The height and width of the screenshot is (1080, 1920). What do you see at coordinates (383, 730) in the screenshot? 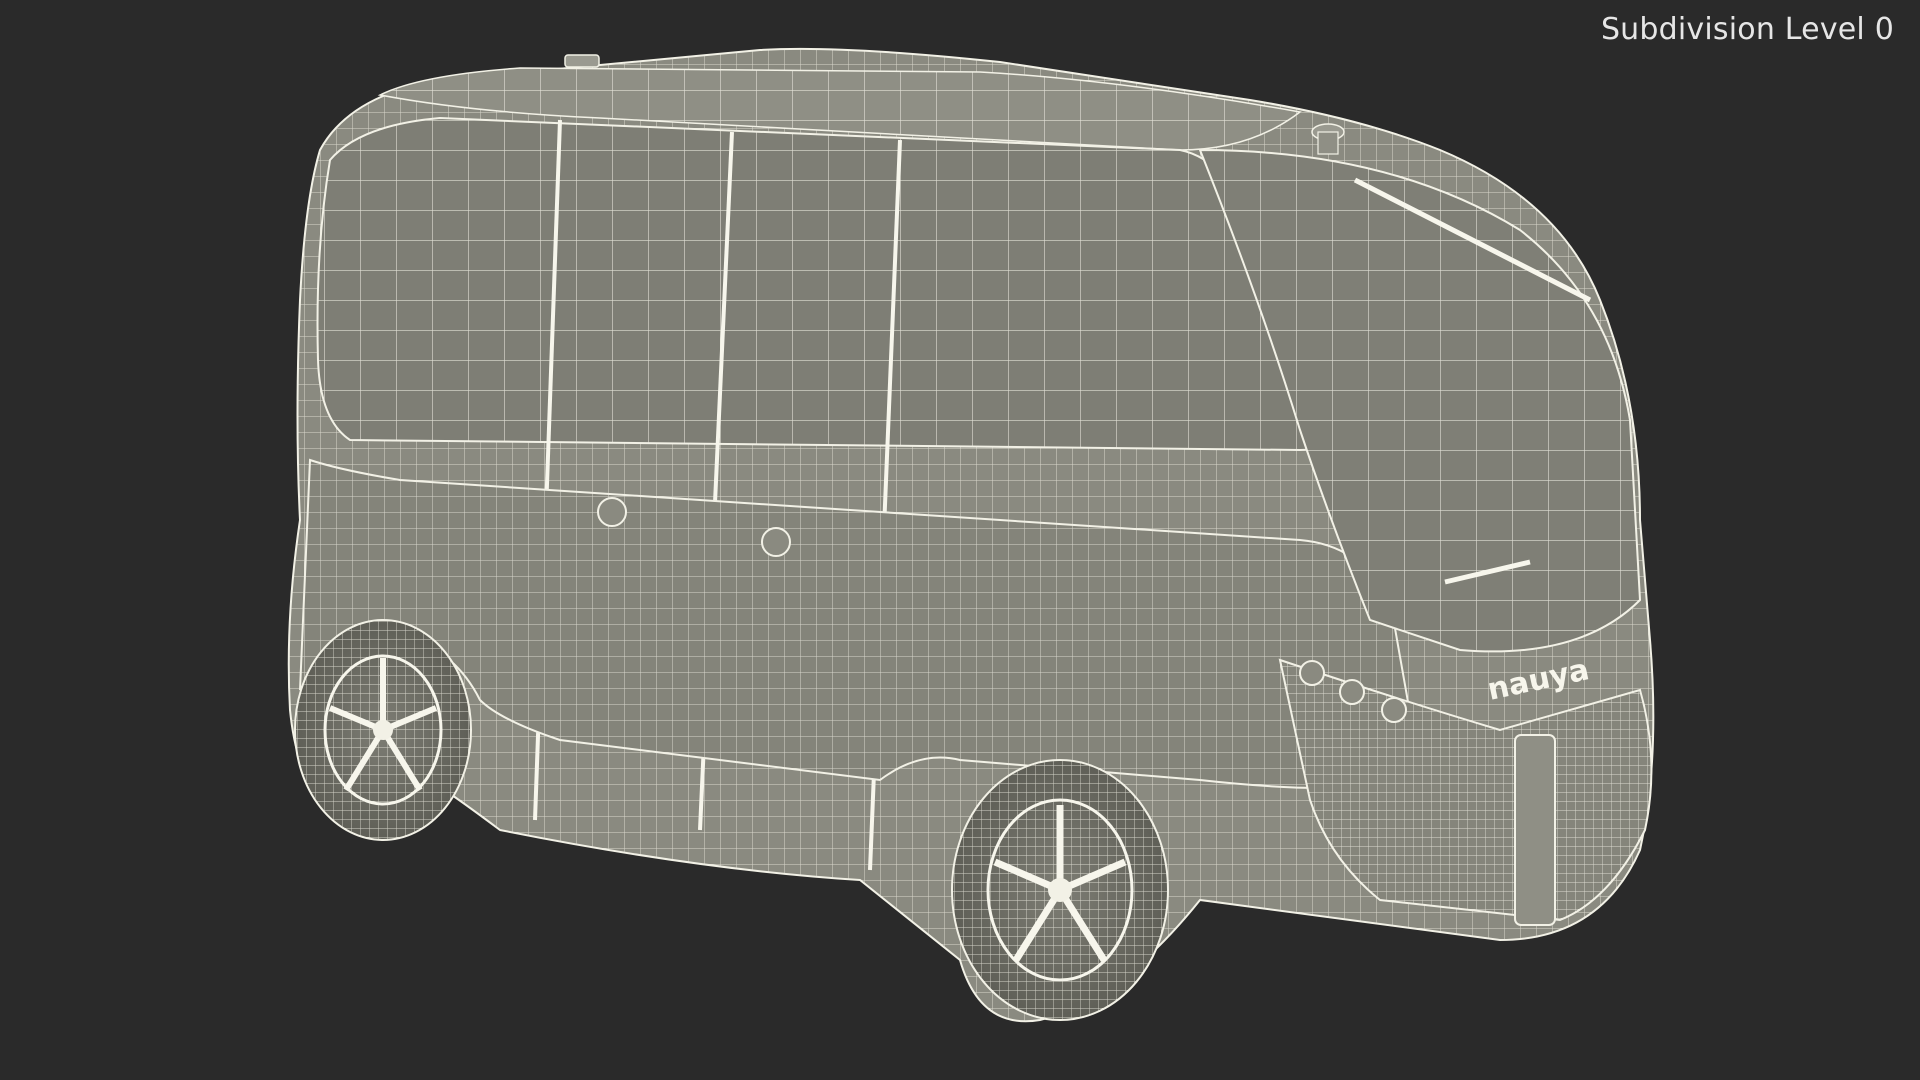
I see `rear-wheel` at bounding box center [383, 730].